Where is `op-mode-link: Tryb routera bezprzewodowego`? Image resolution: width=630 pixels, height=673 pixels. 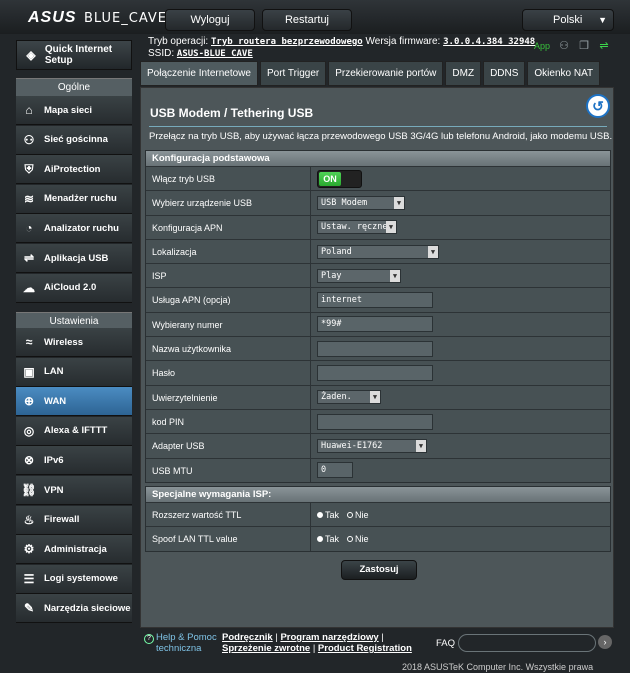
op-mode-link: Tryb routera bezprzewodowego is located at coordinates (287, 42).